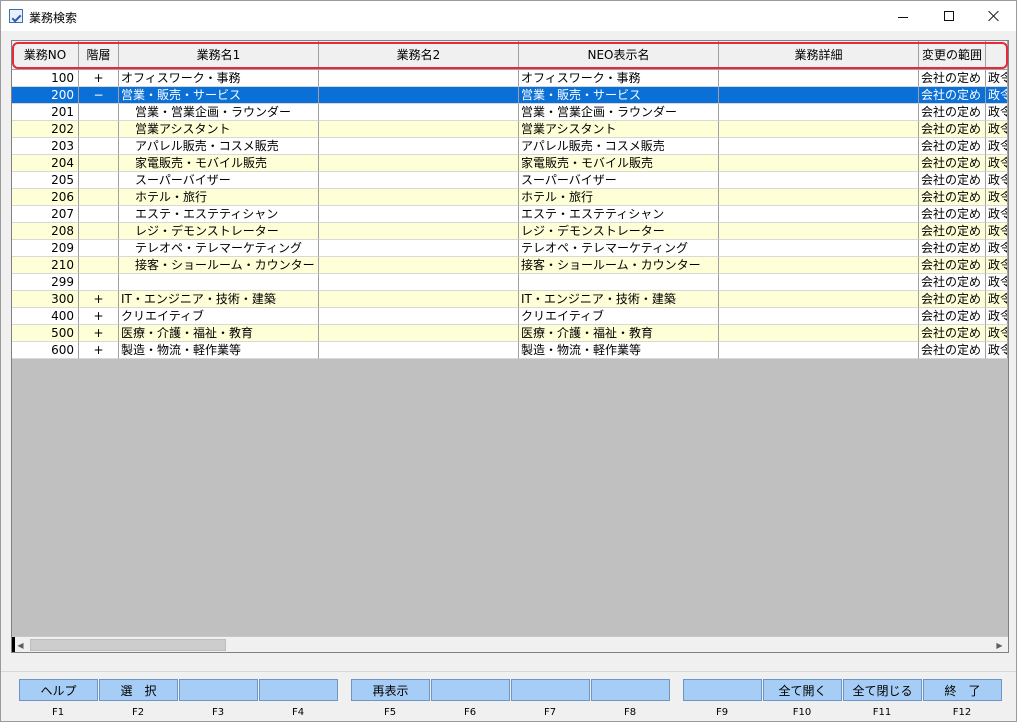 This screenshot has width=1017, height=722. I want to click on table-row: 300+IT・エンジニア・技術・建築IT・エンジニア・技術・建築会社の定め政令, so click(510, 299).